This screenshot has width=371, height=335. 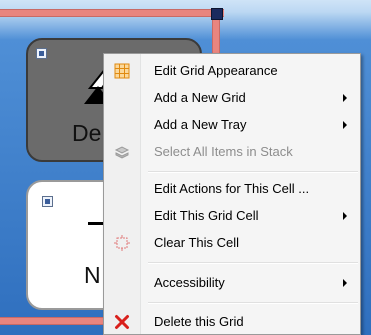 I want to click on resize-handle, so click(x=217, y=14).